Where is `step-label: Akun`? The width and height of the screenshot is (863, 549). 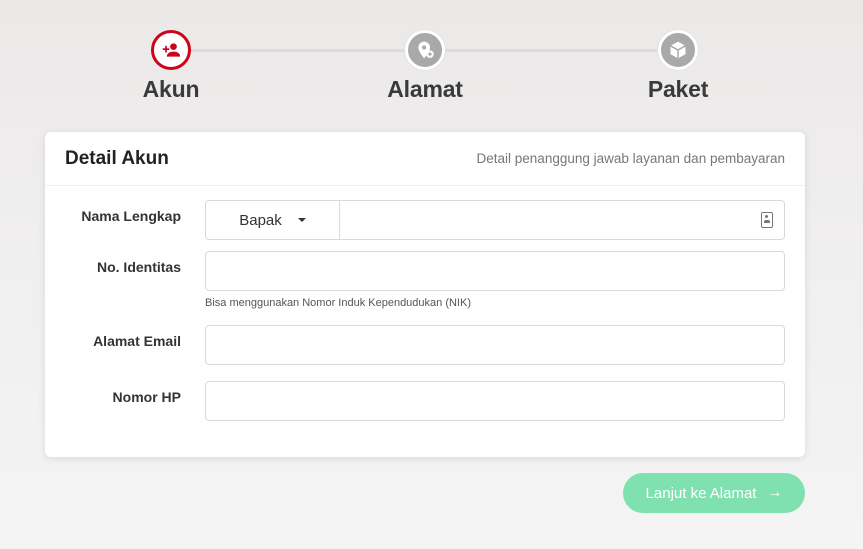
step-label: Akun is located at coordinates (171, 89).